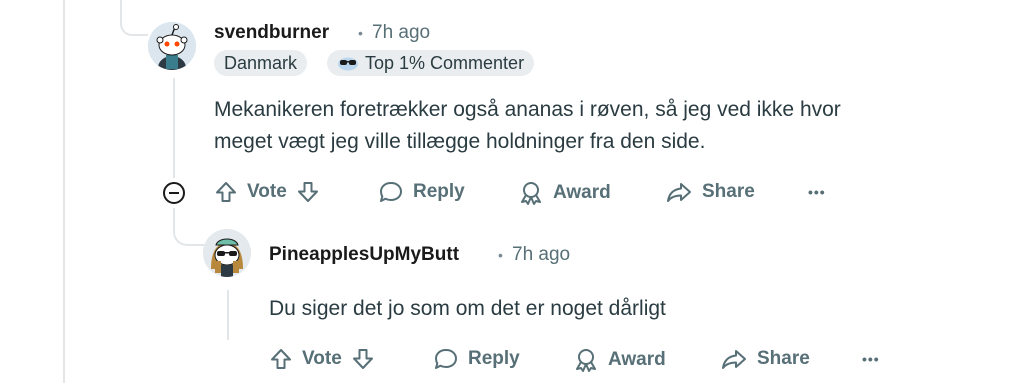 The width and height of the screenshot is (1024, 383). Describe the element at coordinates (134, 28) in the screenshot. I see `parent-thread-curve` at that location.